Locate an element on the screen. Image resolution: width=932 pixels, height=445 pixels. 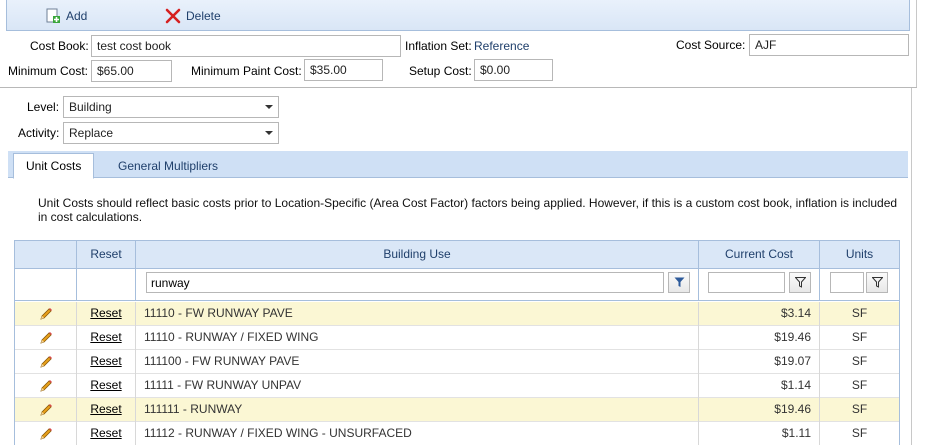
delete-button: Delete is located at coordinates (193, 16).